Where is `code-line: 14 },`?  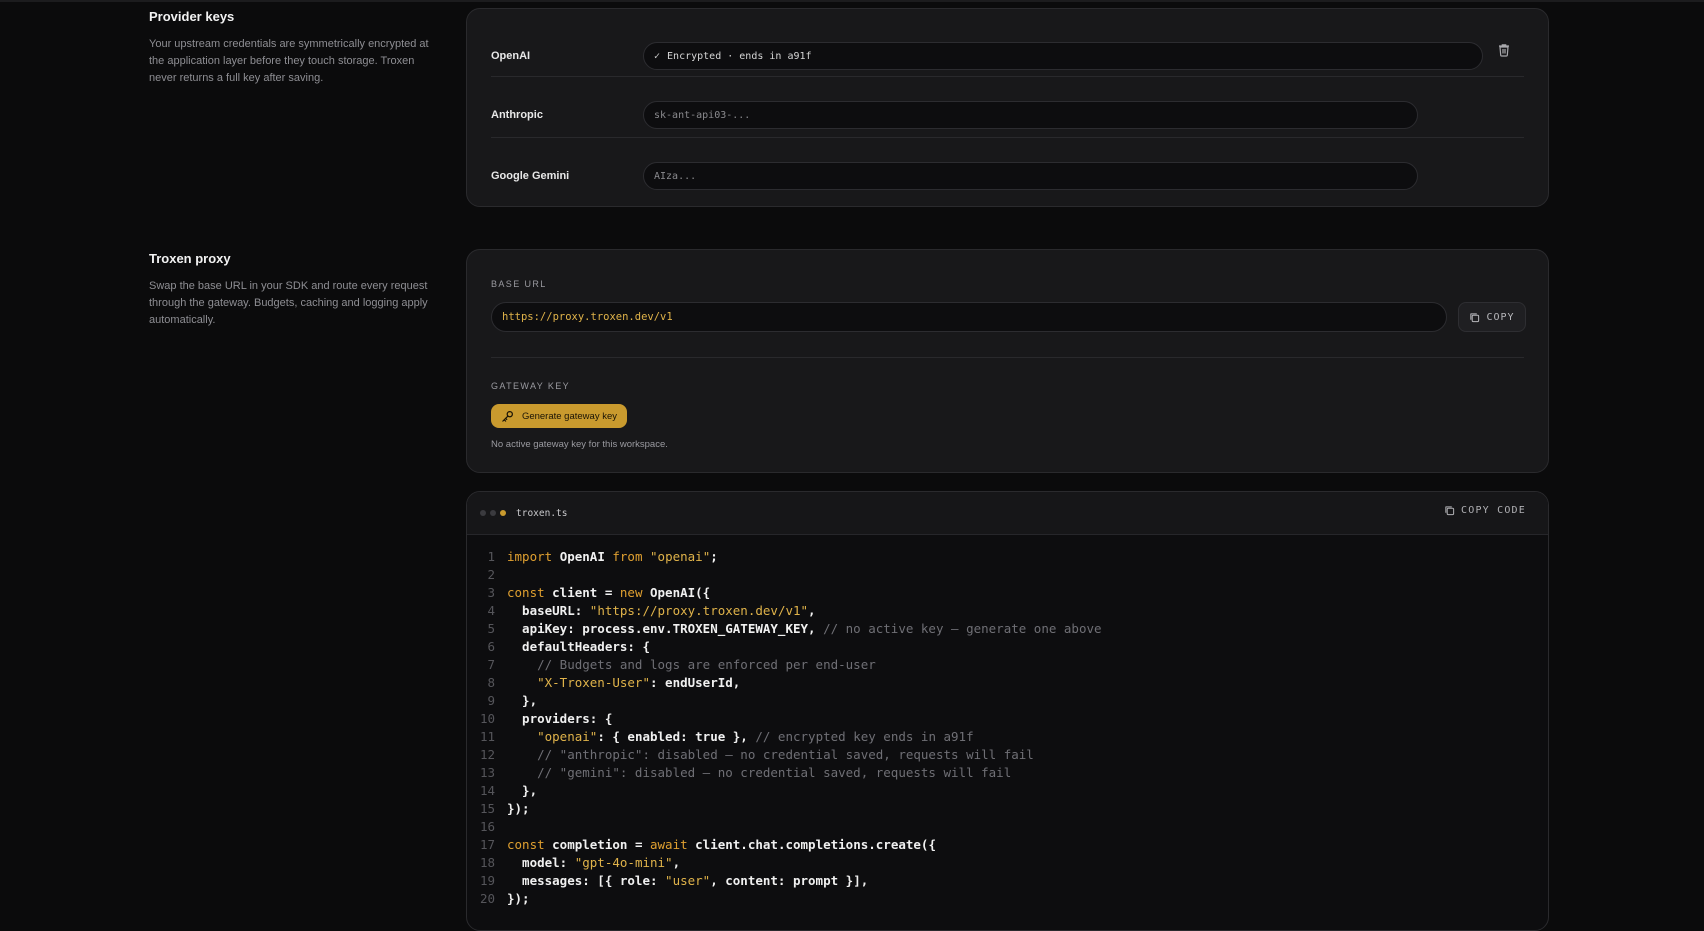
code-line: 14 }, is located at coordinates (1007, 791).